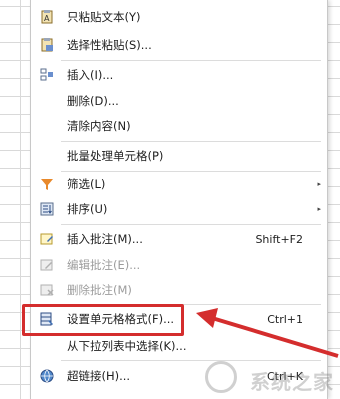 The width and height of the screenshot is (340, 399). Describe the element at coordinates (104, 17) in the screenshot. I see `menu-item-label: 只粘贴文本(Y)` at that location.